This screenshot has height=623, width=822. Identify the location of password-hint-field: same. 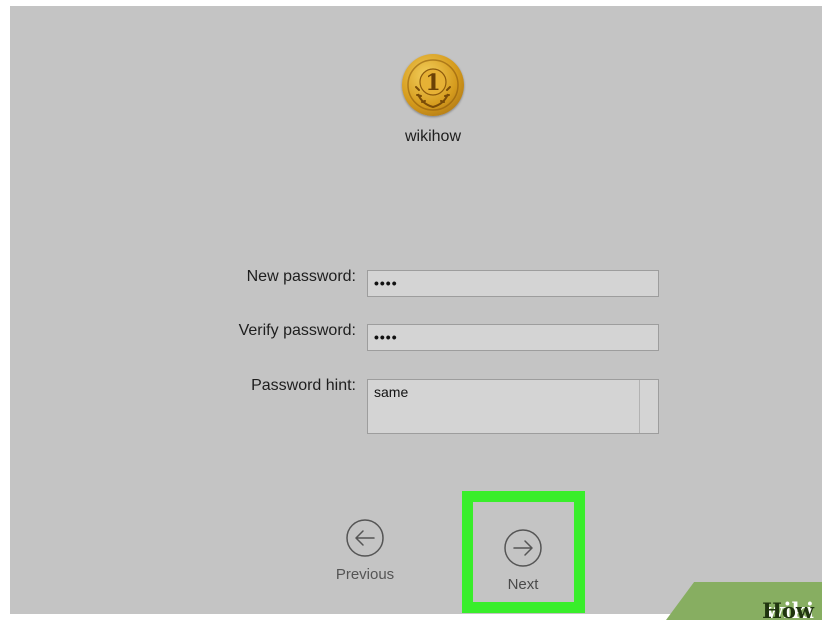
(513, 406).